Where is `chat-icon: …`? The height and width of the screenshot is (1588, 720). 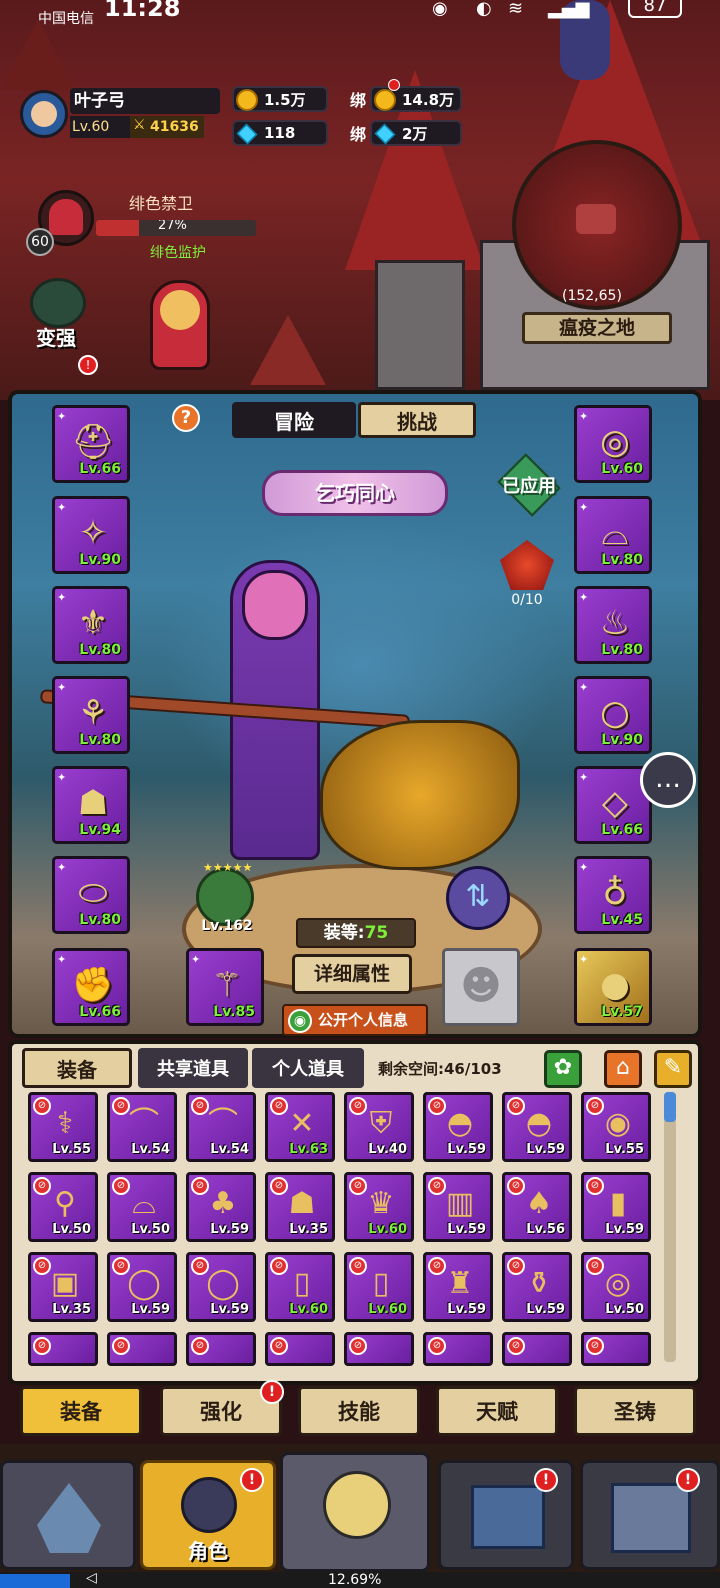 chat-icon: … is located at coordinates (668, 780).